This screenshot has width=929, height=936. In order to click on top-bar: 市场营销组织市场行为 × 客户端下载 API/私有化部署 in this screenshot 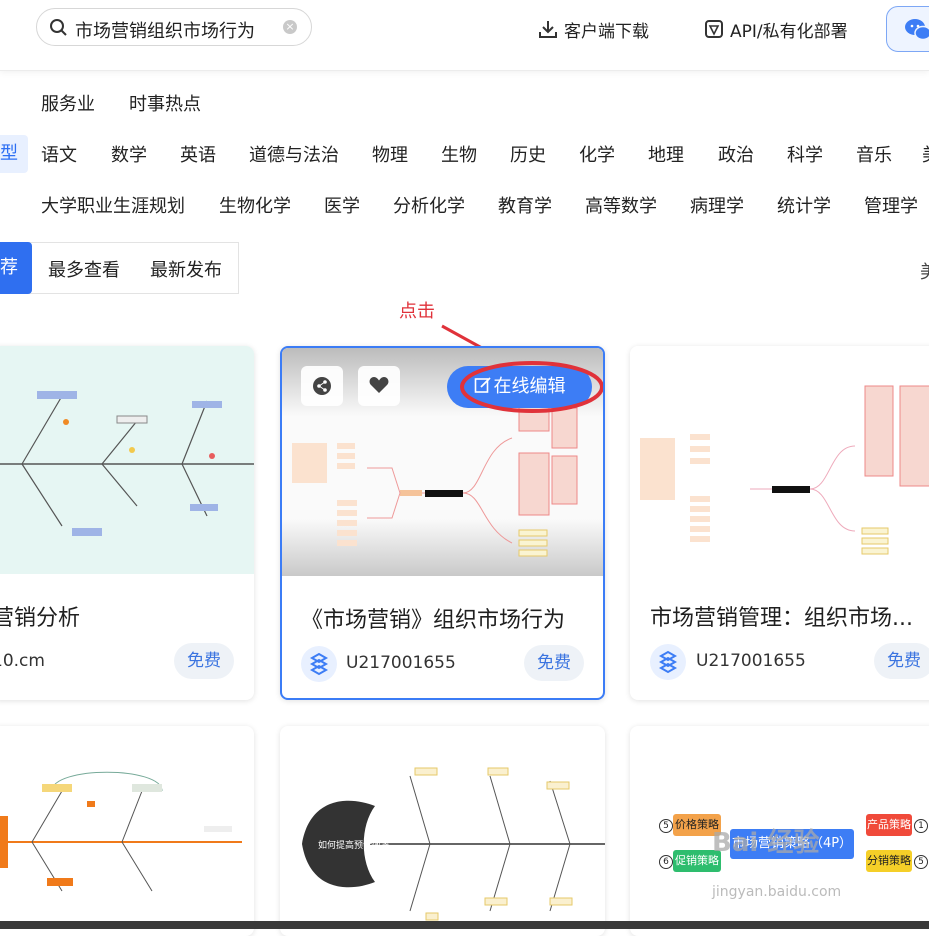, I will do `click(464, 35)`.